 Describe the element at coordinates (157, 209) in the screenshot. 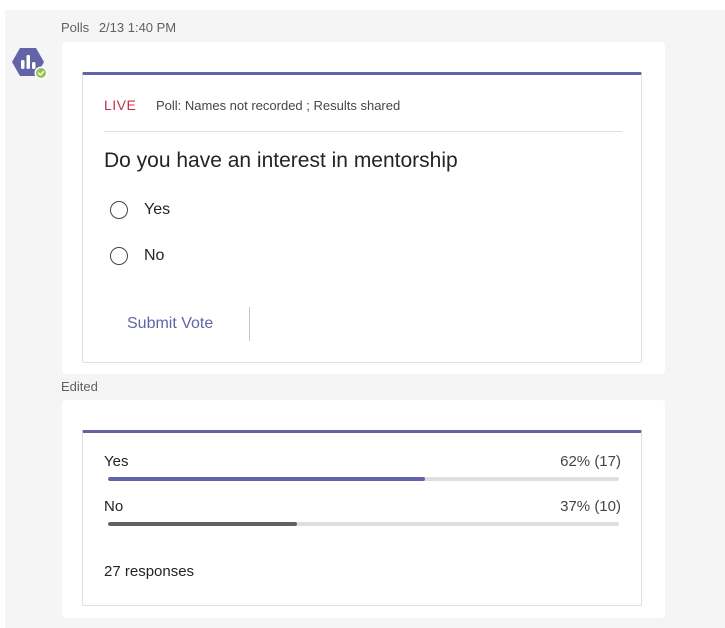

I see `option-label: Yes` at that location.